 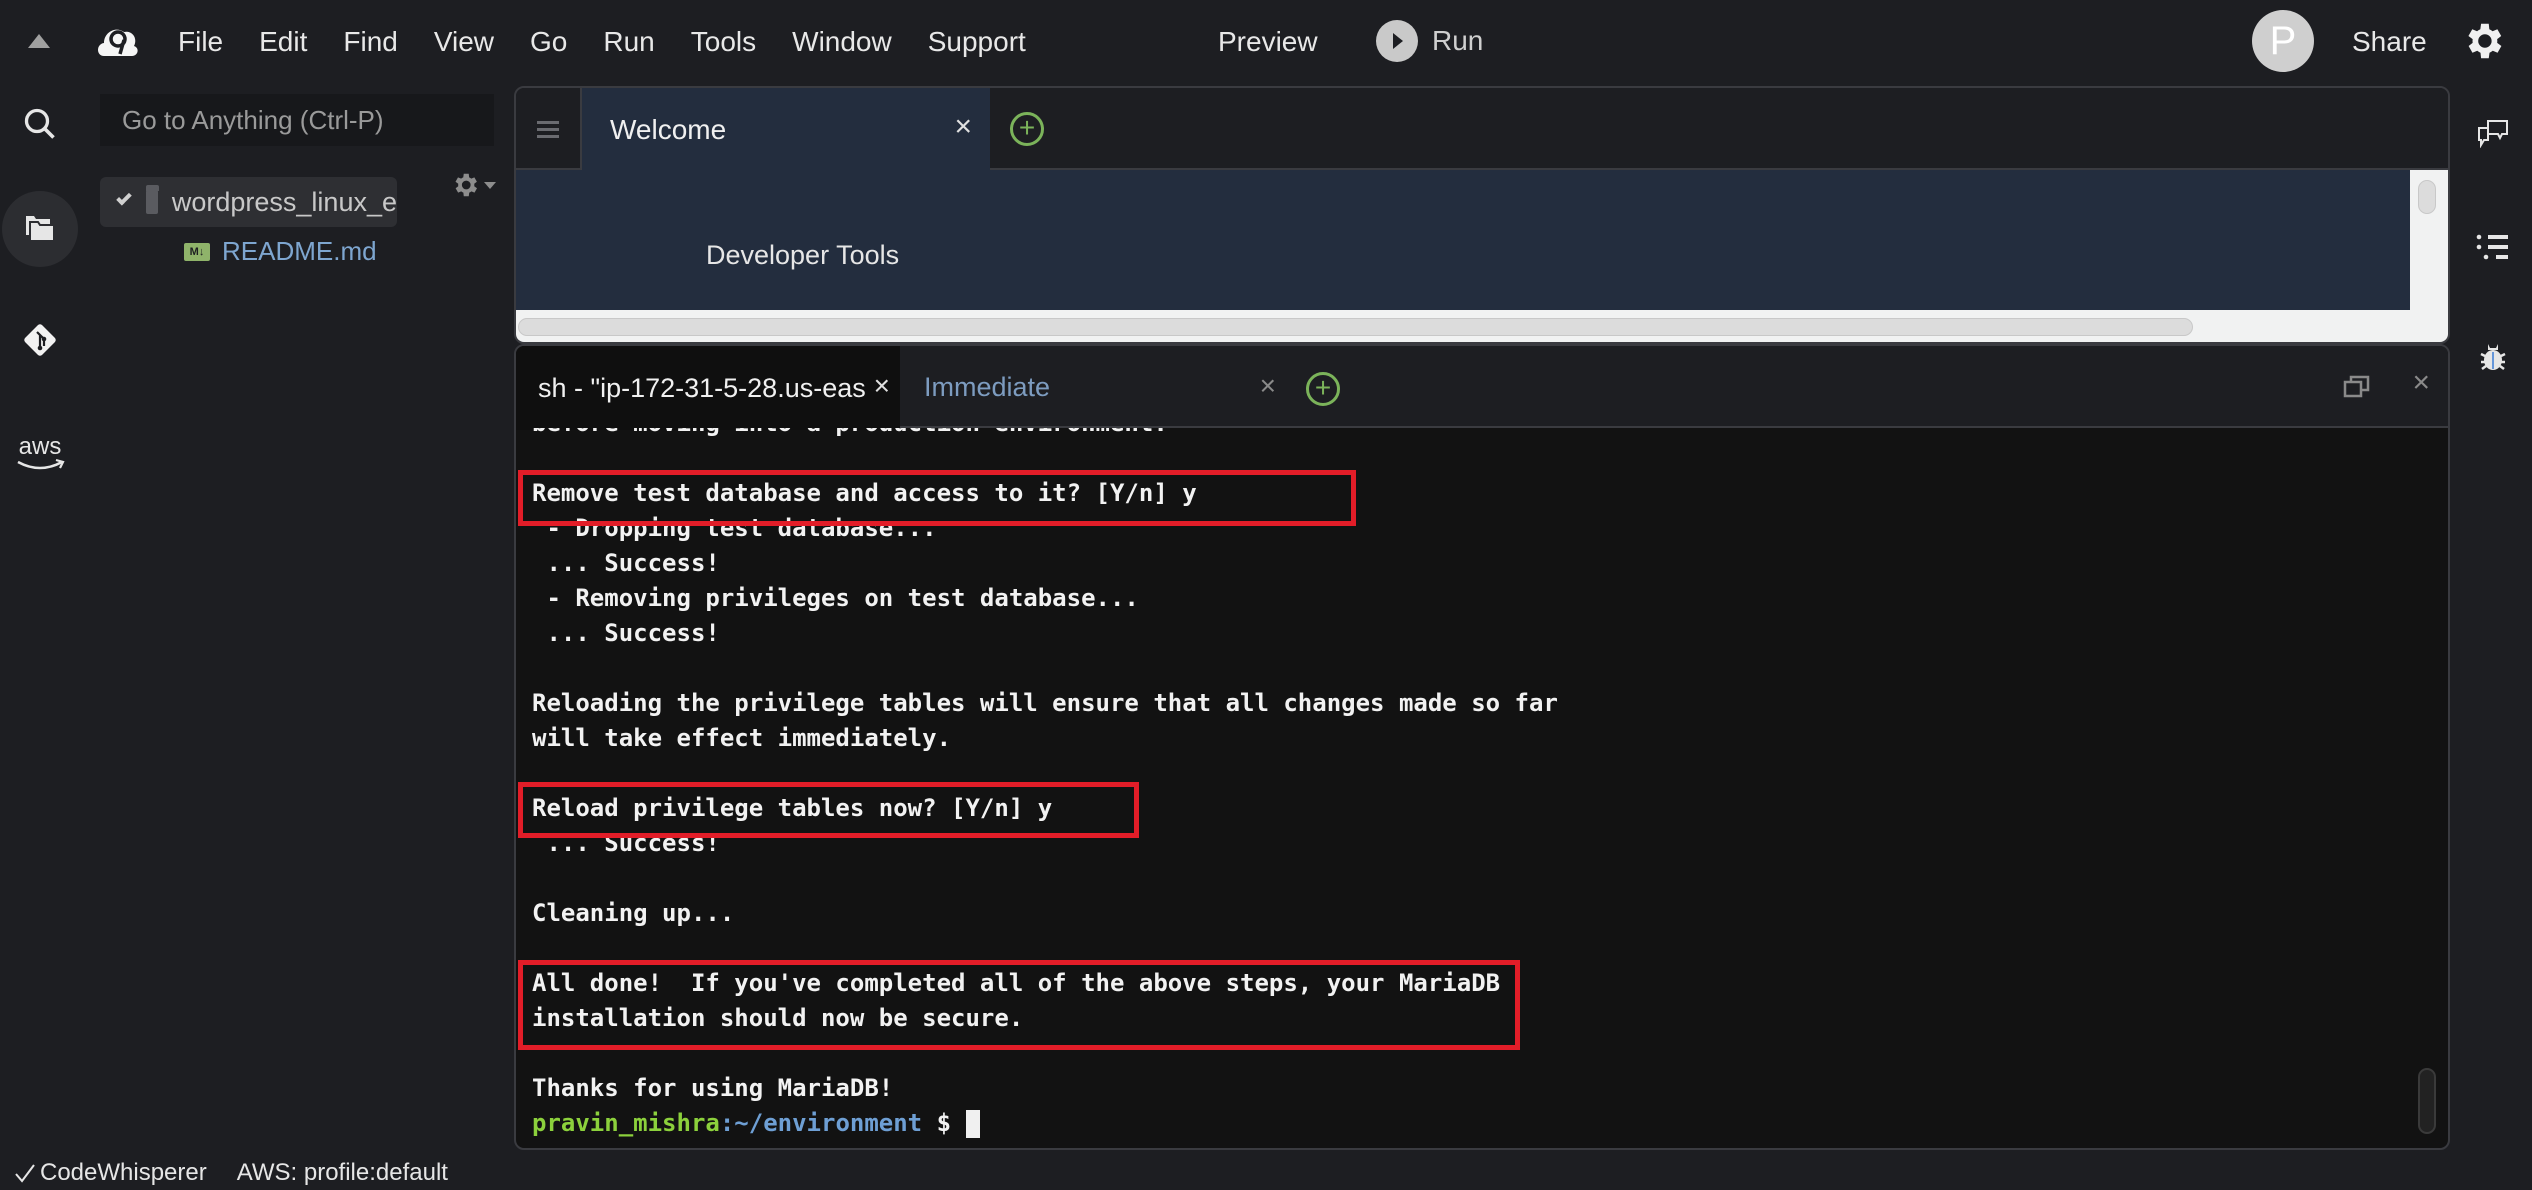 I want to click on gear-icon, so click(x=466, y=185).